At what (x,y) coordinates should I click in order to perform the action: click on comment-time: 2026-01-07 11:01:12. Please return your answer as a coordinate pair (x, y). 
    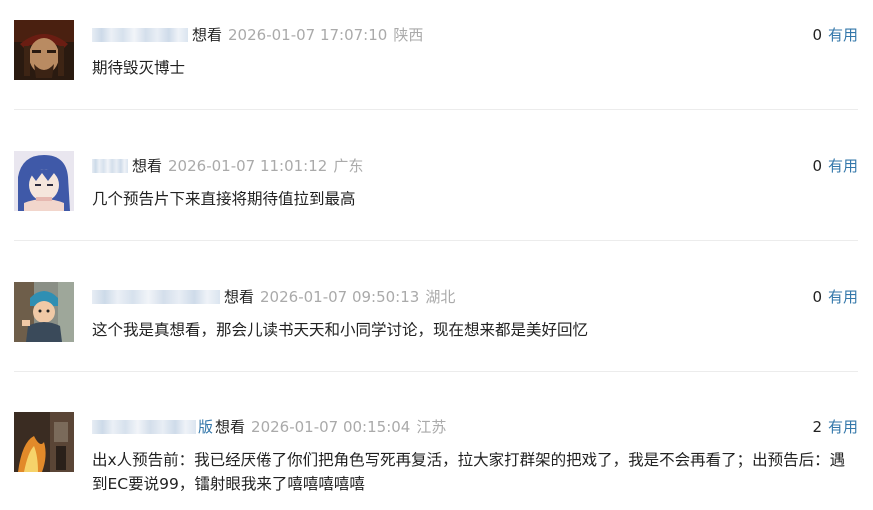
    Looking at the image, I should click on (248, 166).